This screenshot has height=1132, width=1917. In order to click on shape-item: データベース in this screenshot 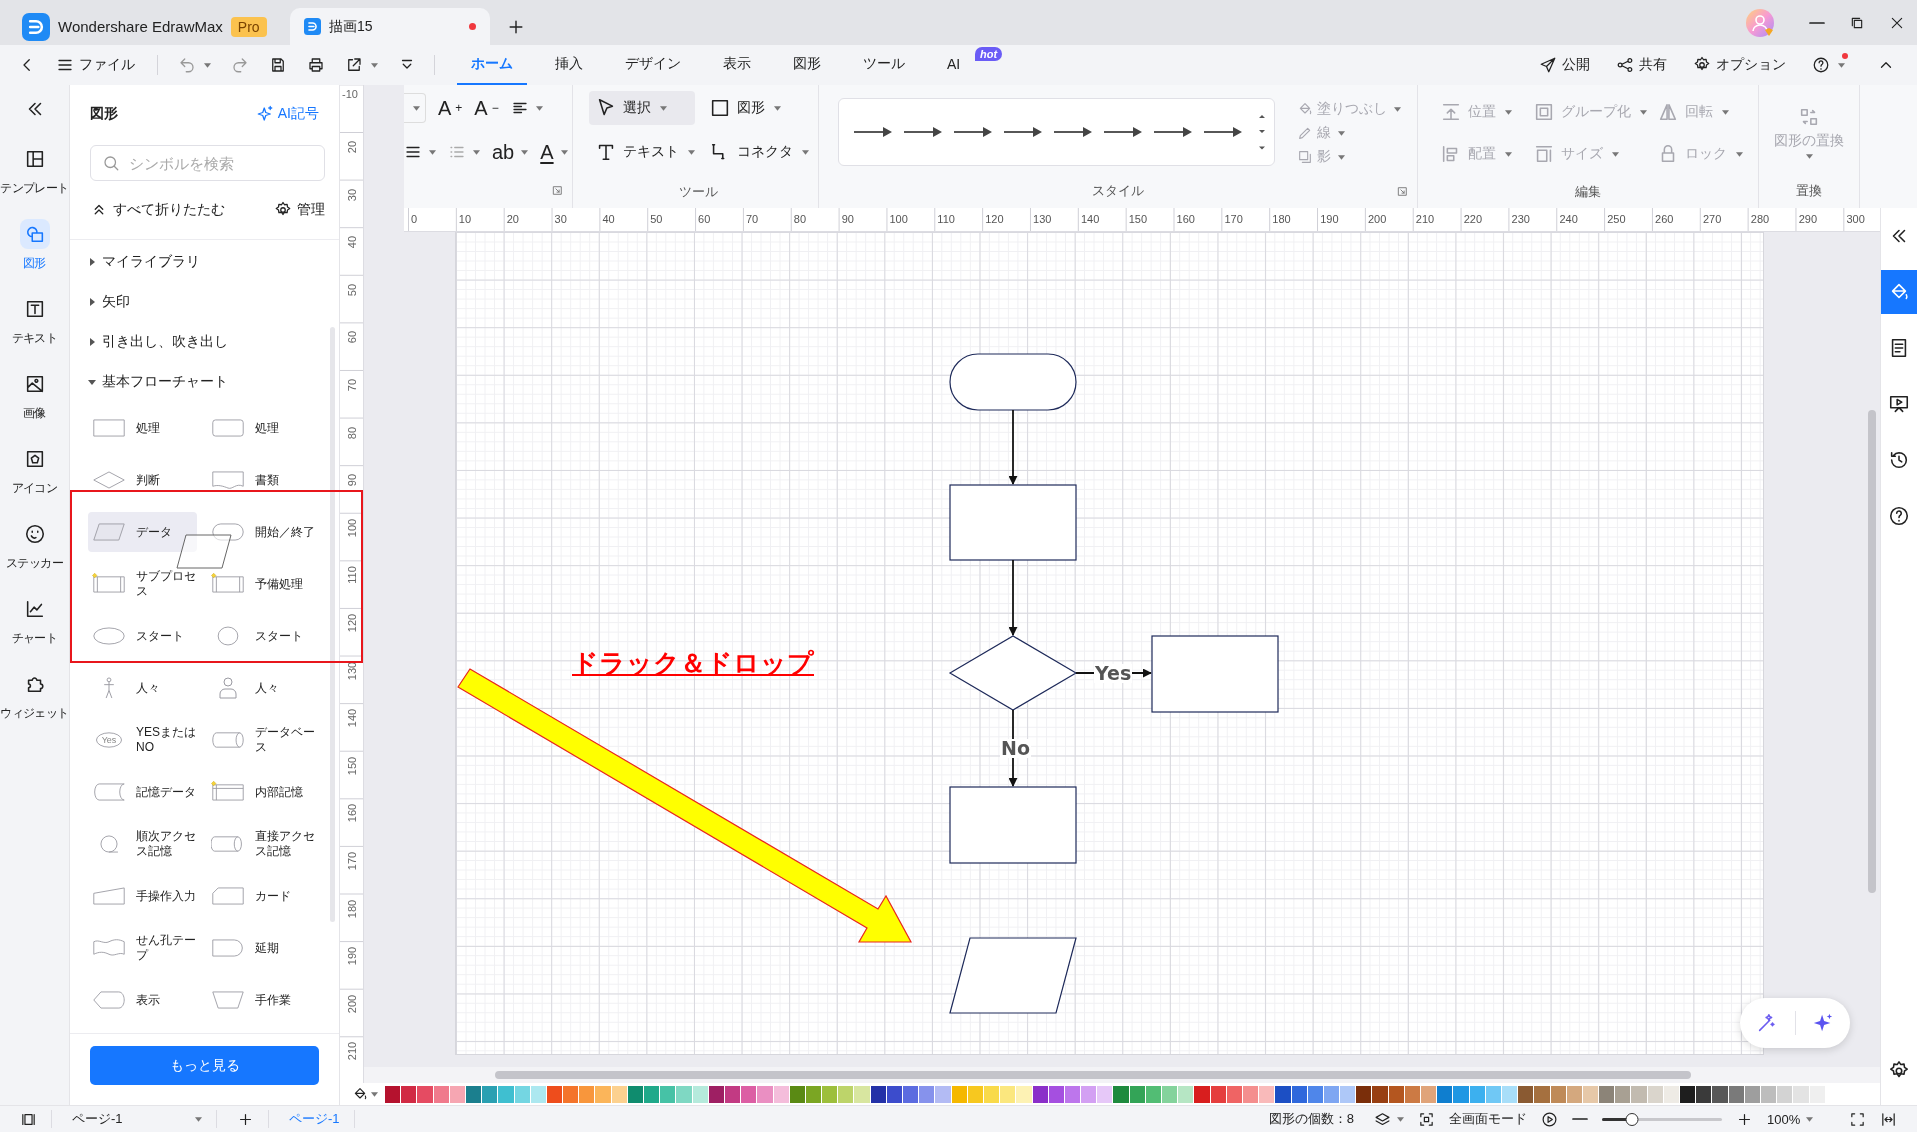, I will do `click(265, 740)`.